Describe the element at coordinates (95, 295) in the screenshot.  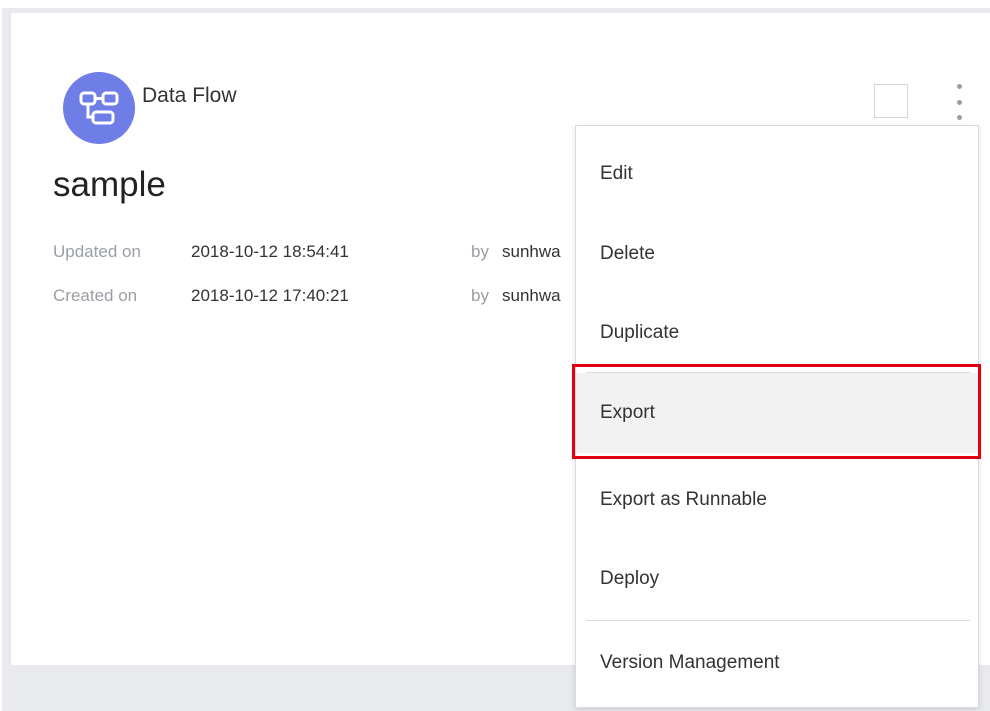
I see `created-label: Created on` at that location.